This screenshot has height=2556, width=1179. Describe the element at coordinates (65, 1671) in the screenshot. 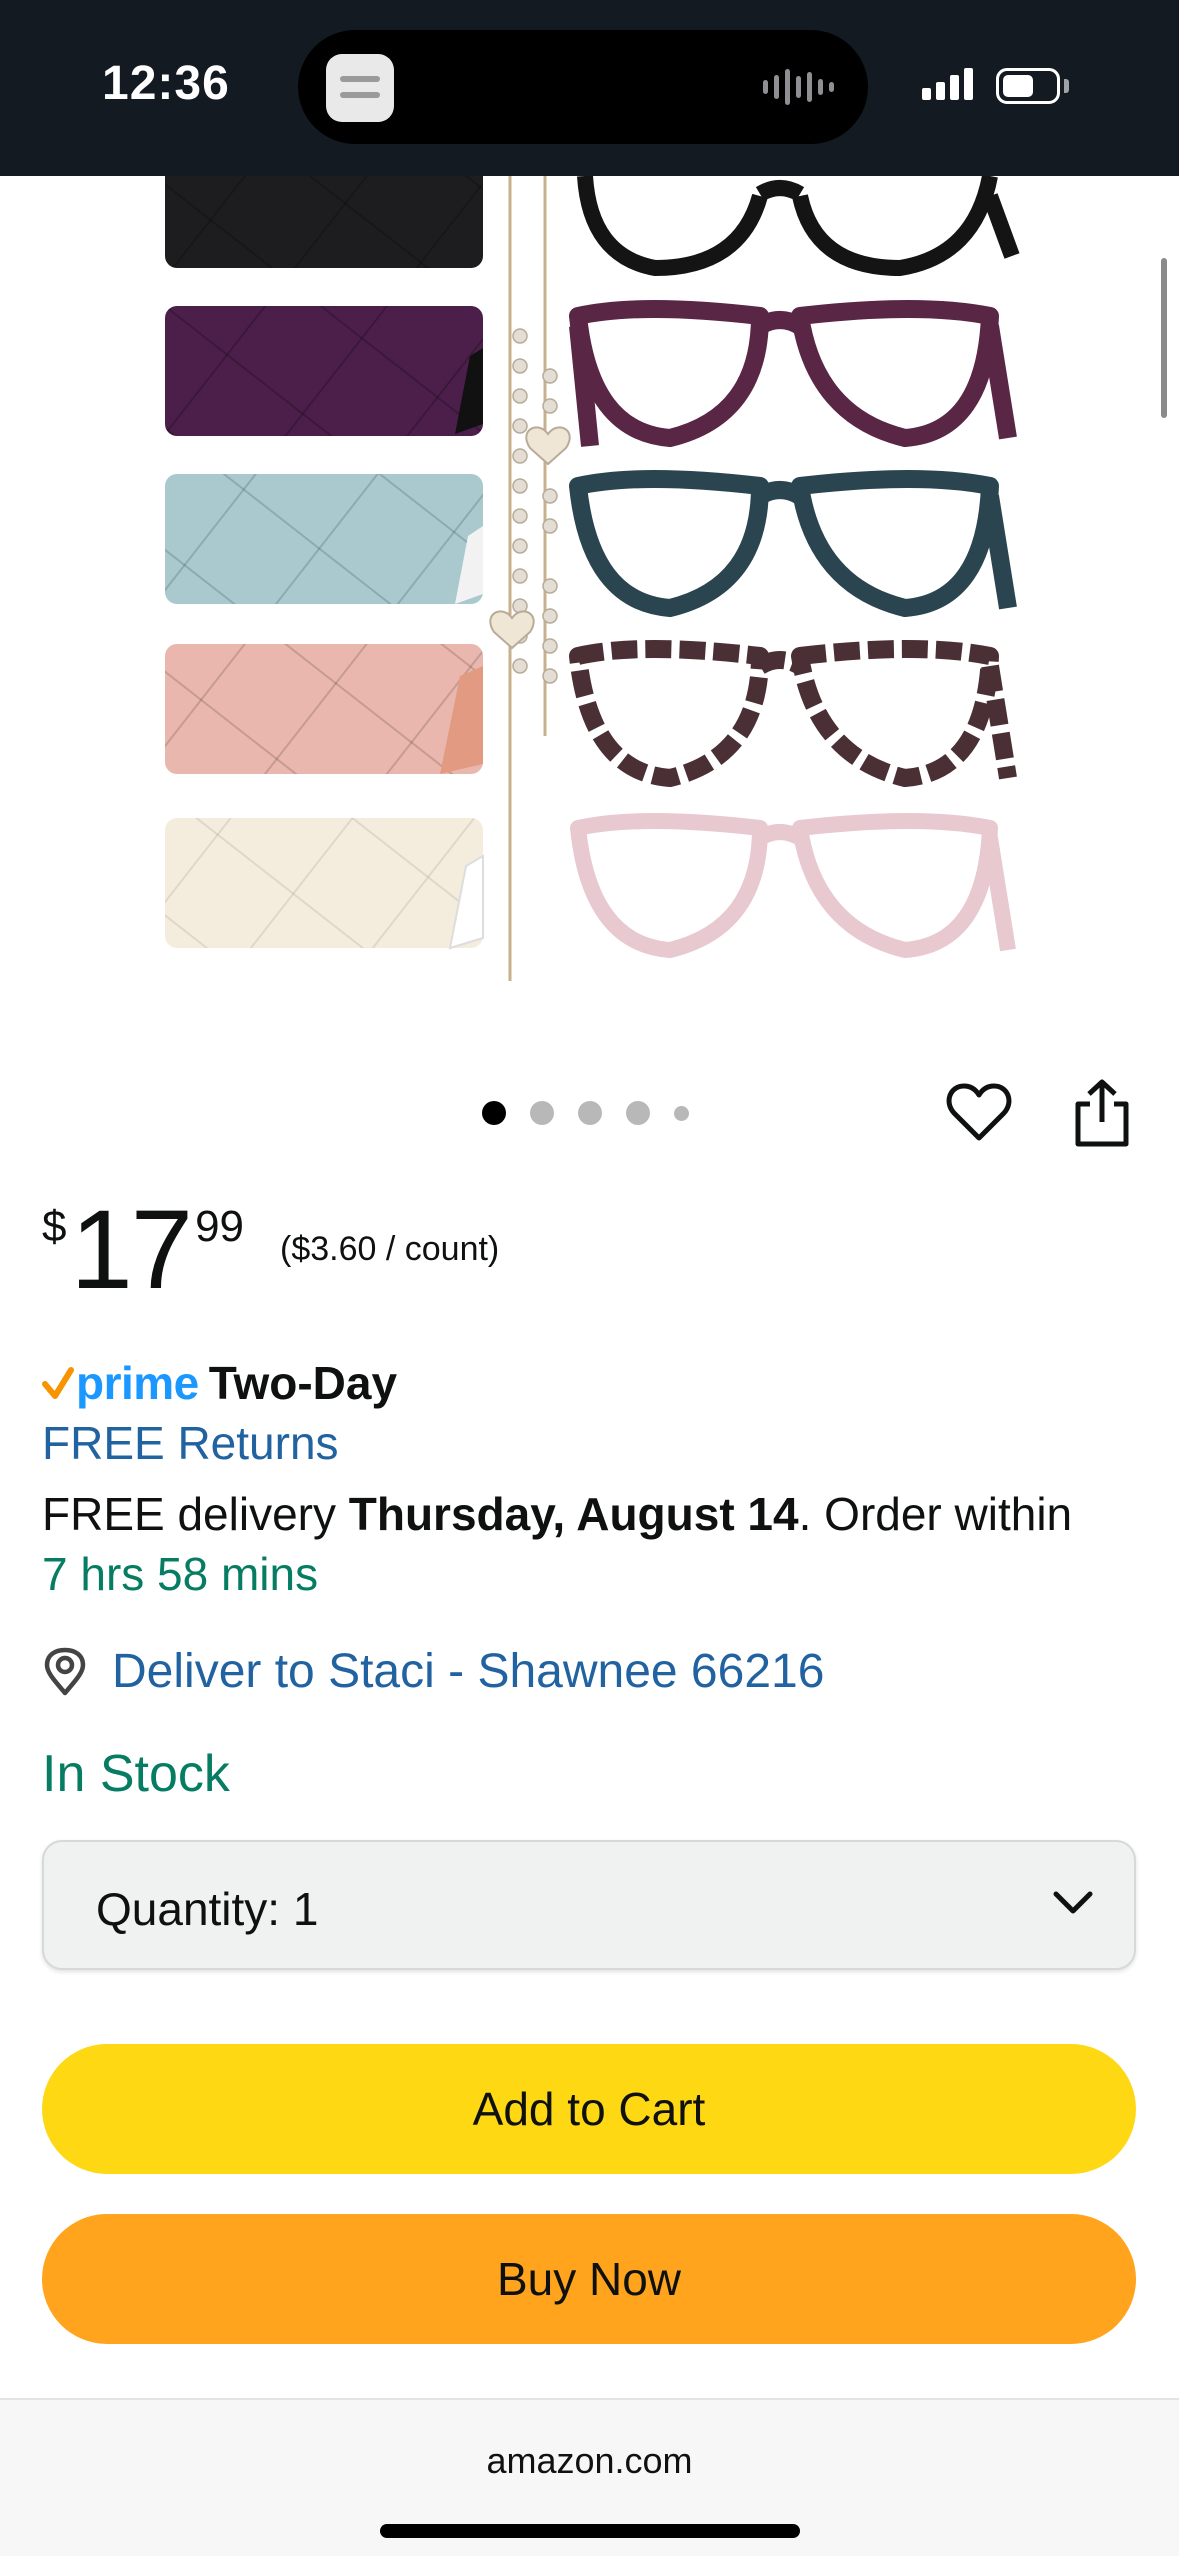

I see `location-pin-icon` at that location.